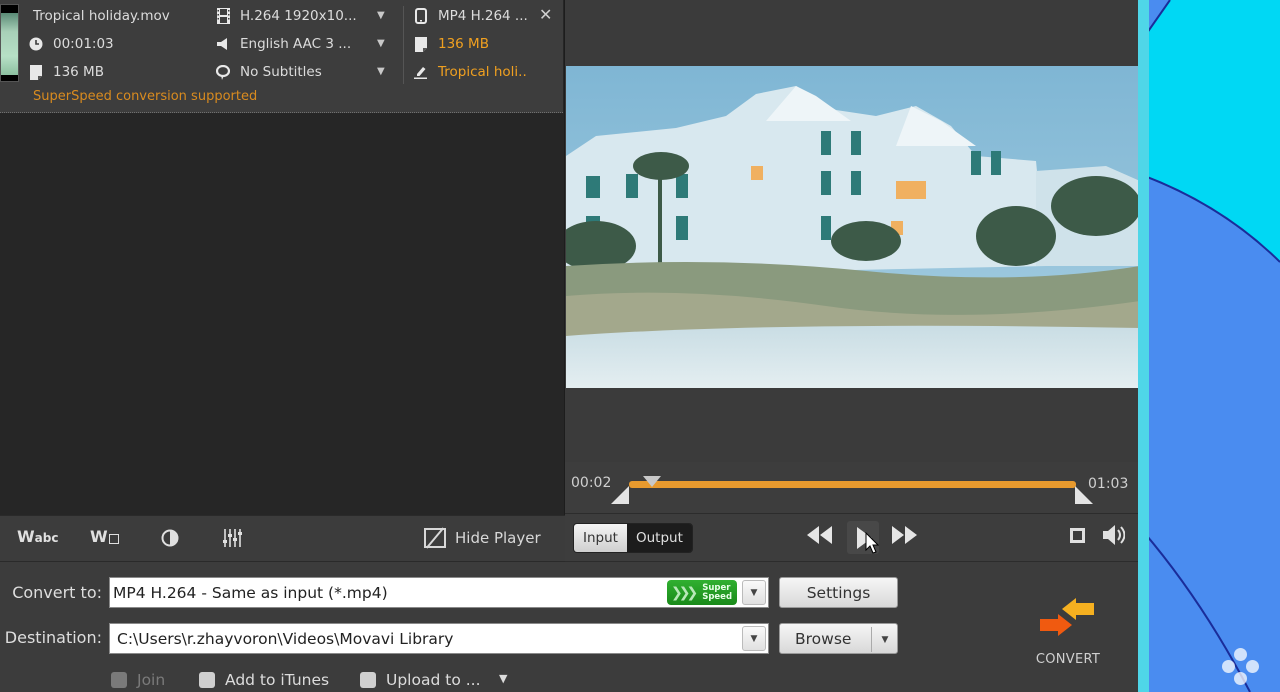  I want to click on output-tab: Output, so click(659, 538).